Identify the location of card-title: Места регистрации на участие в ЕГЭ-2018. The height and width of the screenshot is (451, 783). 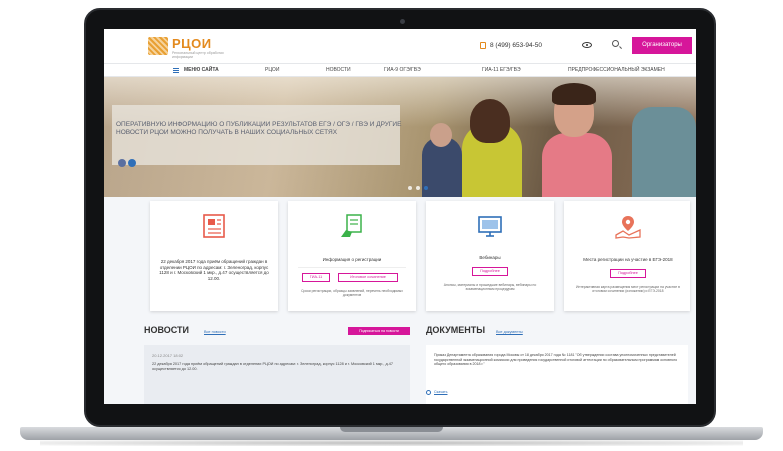
(628, 259).